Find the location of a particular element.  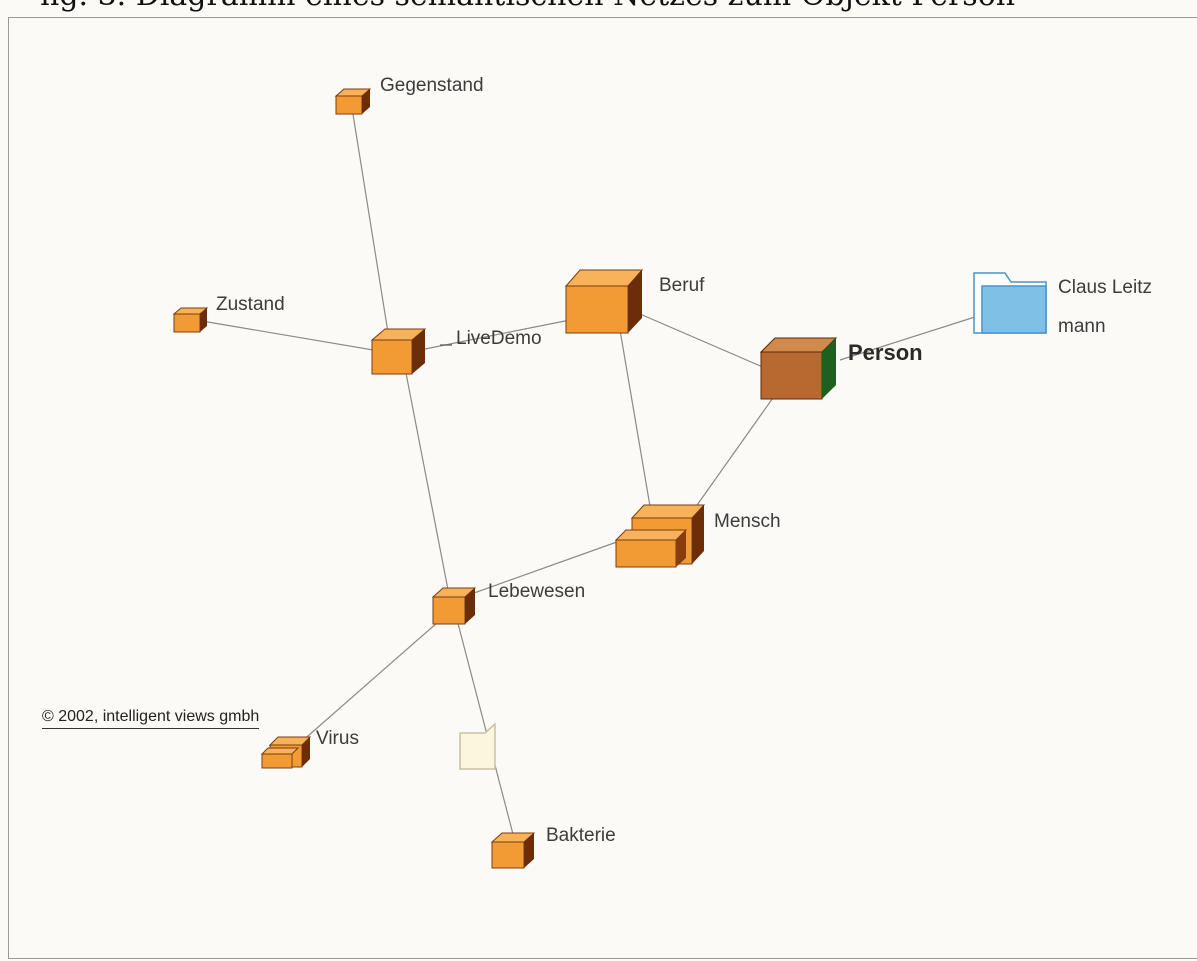

node-mensch-cube is located at coordinates (660, 536).